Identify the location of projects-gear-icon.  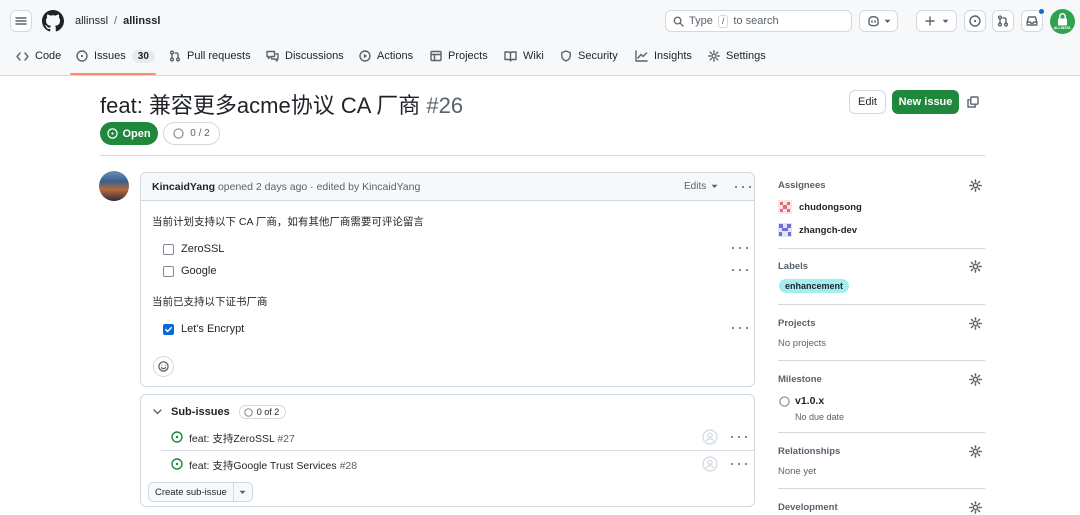
(975, 323).